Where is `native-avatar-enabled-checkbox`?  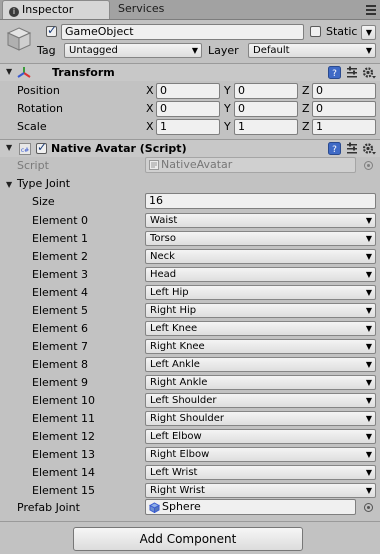
native-avatar-enabled-checkbox is located at coordinates (41, 147).